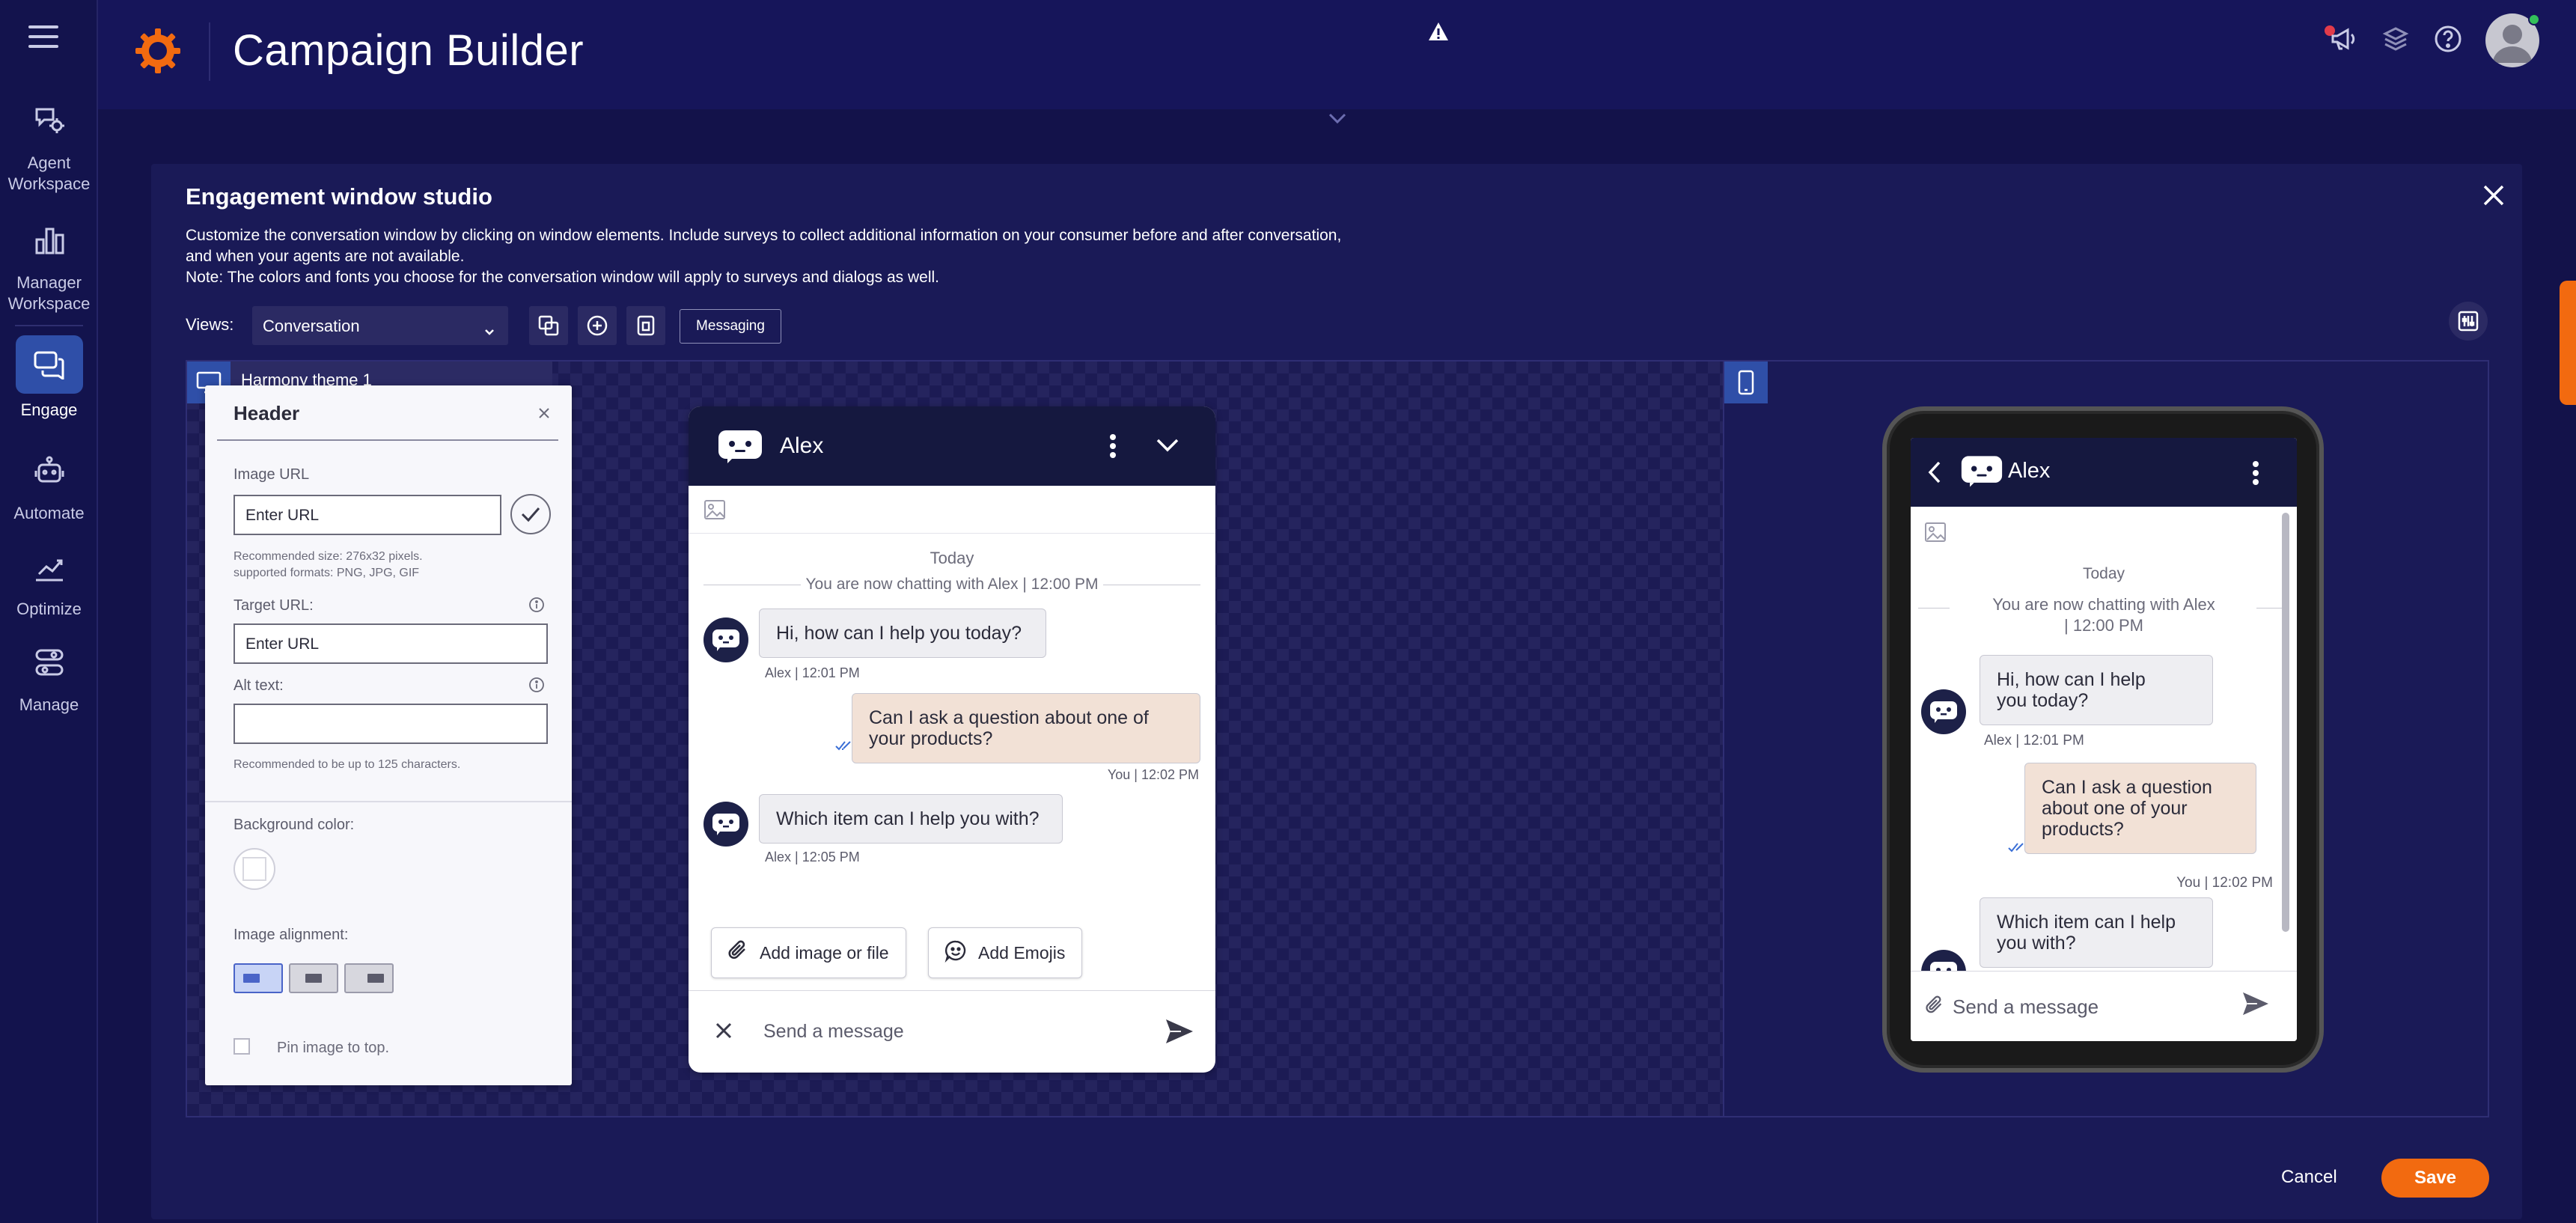 Image resolution: width=2576 pixels, height=1223 pixels. What do you see at coordinates (49, 364) in the screenshot?
I see `chat-icon` at bounding box center [49, 364].